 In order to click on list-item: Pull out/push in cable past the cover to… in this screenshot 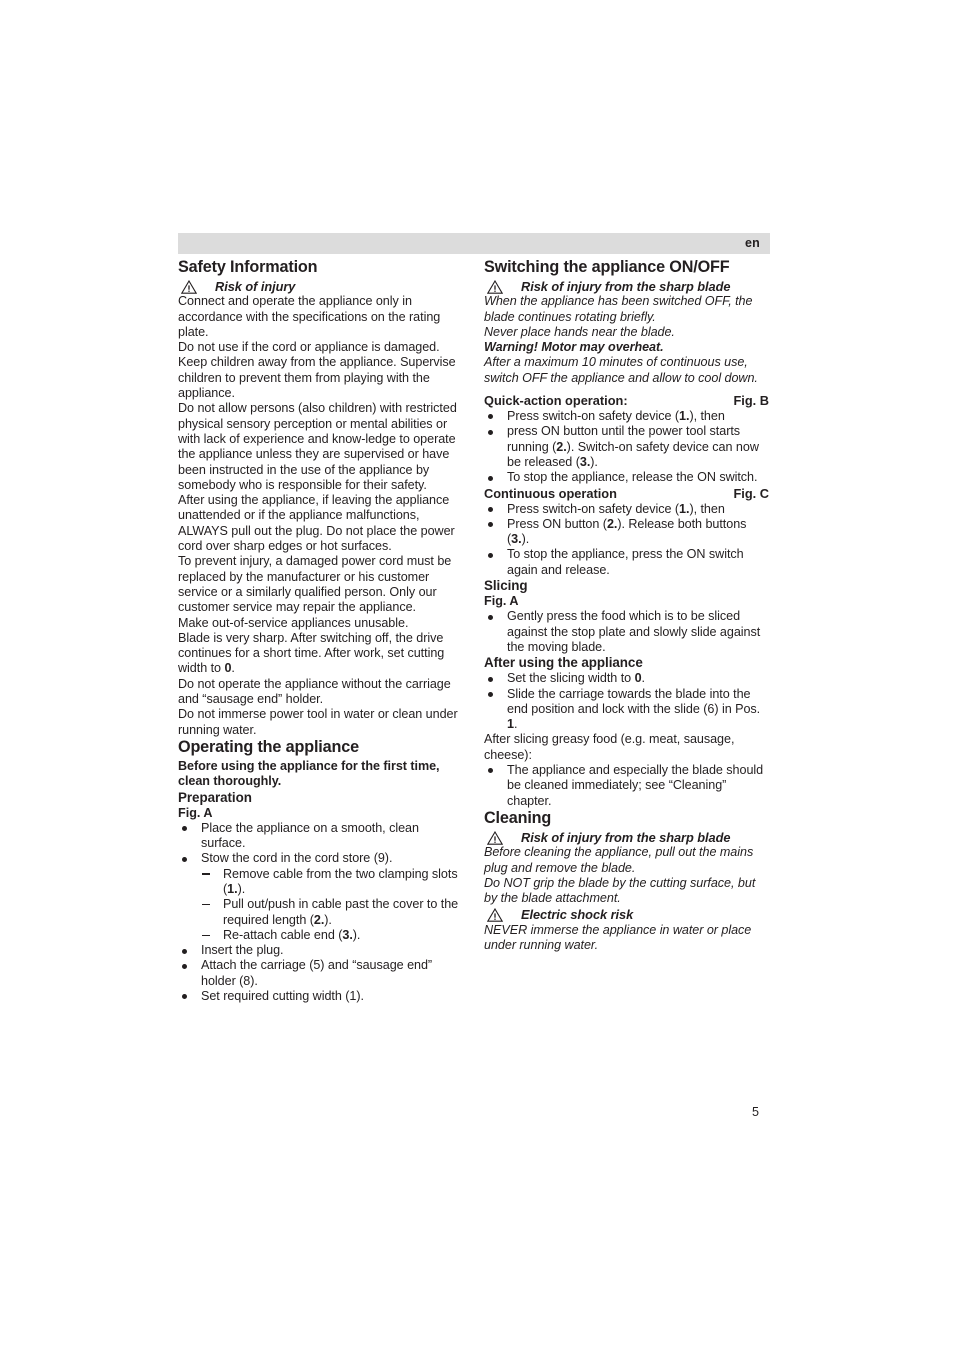, I will do `click(320, 912)`.